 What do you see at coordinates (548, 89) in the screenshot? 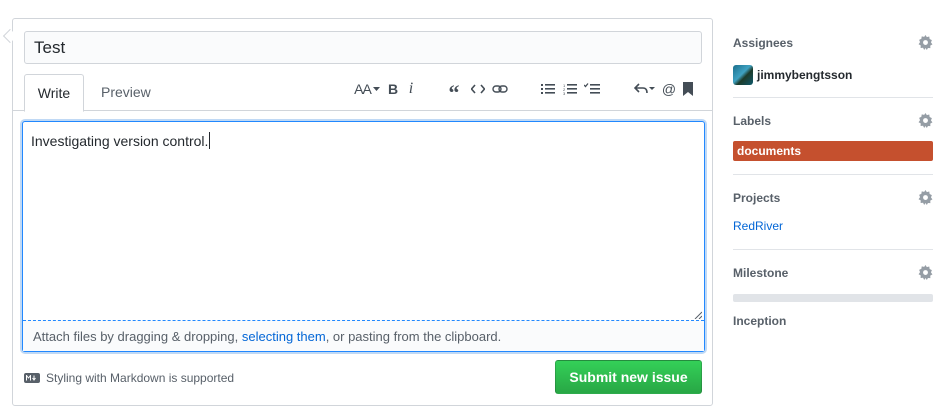
I see `bullet-list-icon` at bounding box center [548, 89].